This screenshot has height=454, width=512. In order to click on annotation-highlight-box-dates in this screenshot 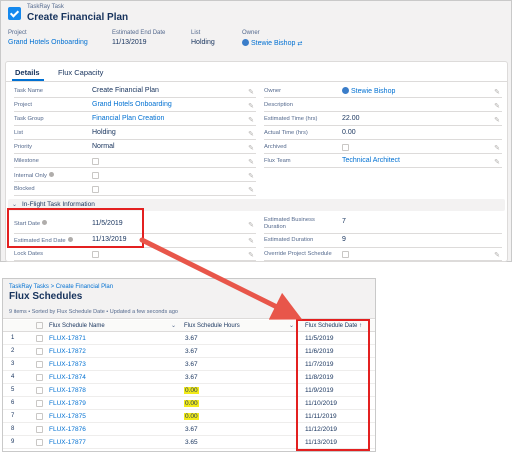, I will do `click(75, 228)`.